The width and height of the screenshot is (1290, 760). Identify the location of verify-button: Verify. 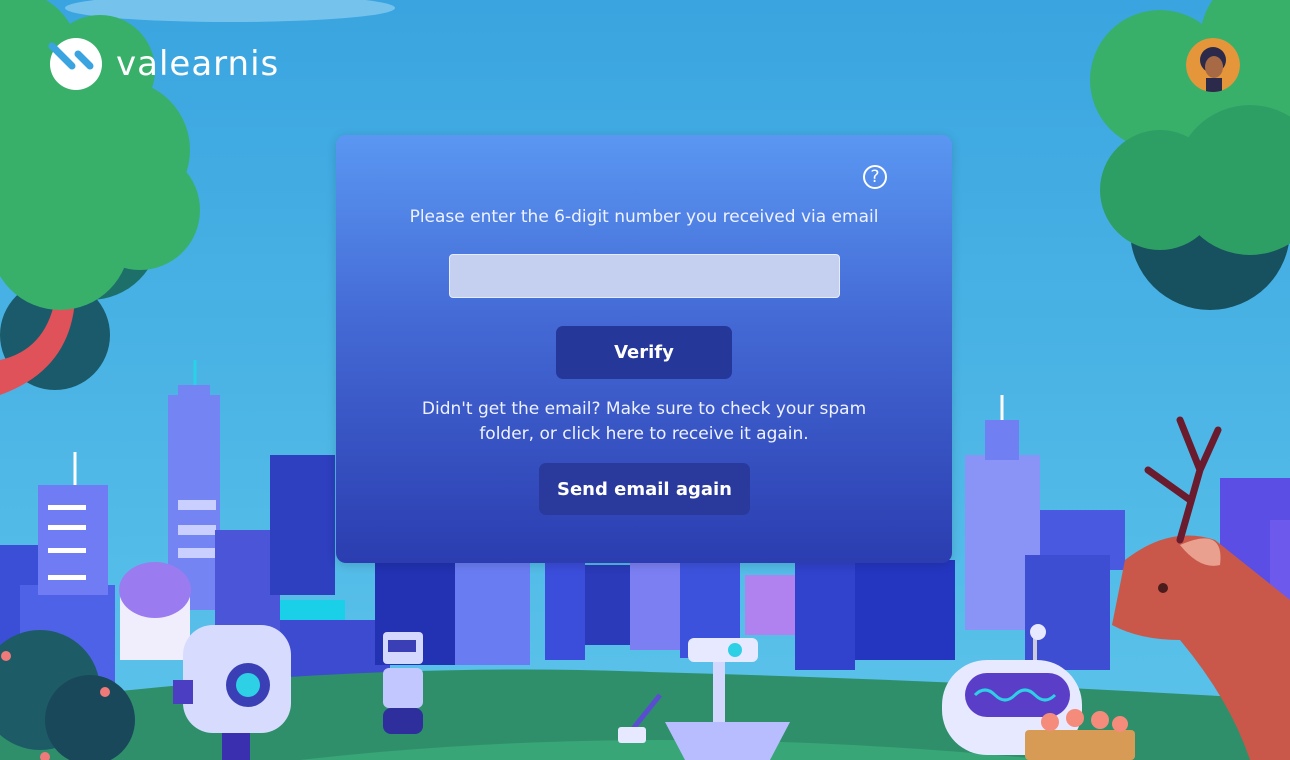
(644, 352).